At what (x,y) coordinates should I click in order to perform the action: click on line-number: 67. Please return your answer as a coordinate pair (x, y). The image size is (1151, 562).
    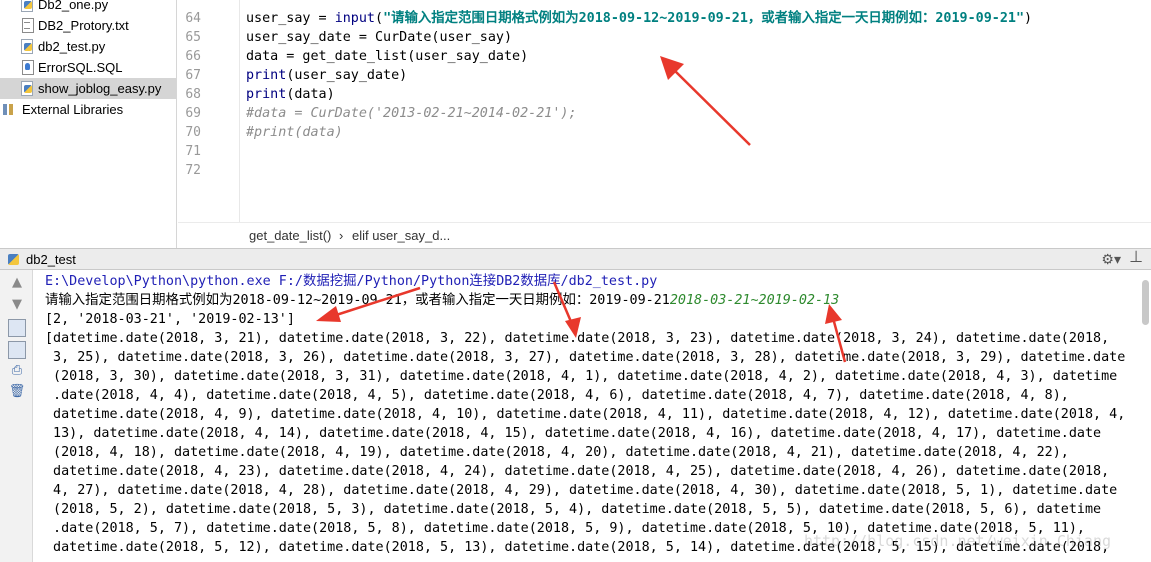
    Looking at the image, I should click on (193, 75).